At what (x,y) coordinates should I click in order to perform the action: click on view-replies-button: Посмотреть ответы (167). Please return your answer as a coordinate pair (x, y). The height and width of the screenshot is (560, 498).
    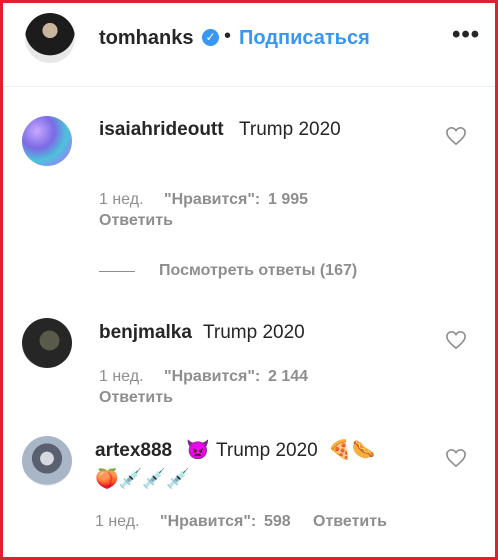
    Looking at the image, I should click on (258, 271).